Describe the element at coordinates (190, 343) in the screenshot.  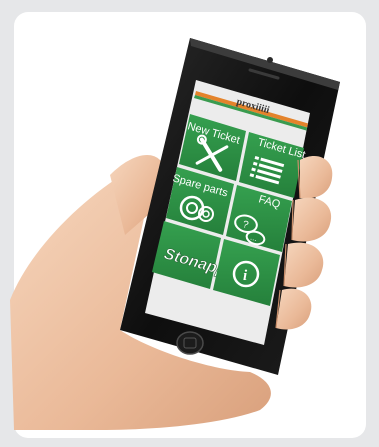
I see `phone-home-button` at that location.